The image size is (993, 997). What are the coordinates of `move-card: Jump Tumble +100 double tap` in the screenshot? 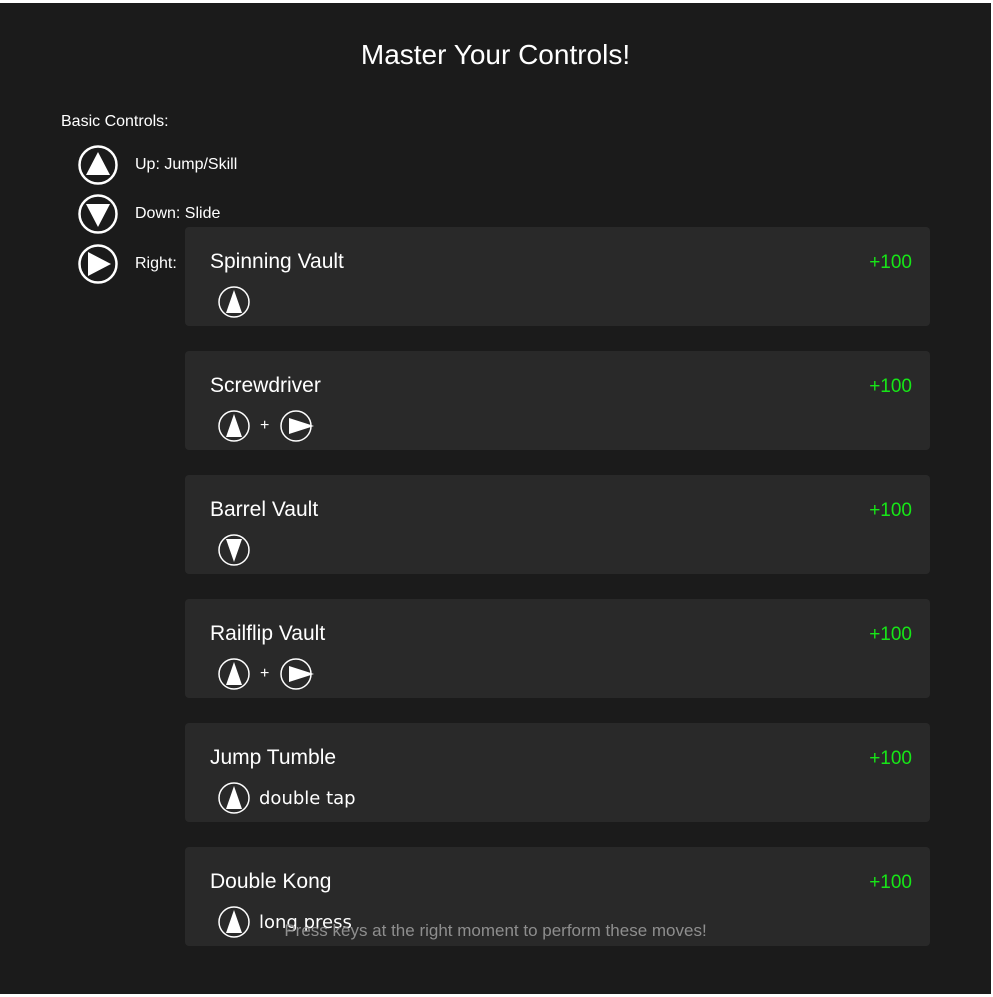 It's located at (557, 772).